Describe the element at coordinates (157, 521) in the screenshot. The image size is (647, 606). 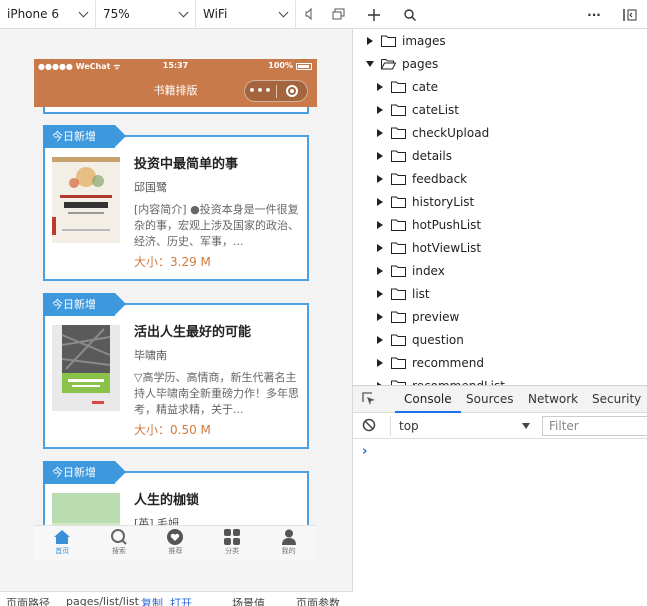
I see `book-author: [英] 毛姆` at that location.